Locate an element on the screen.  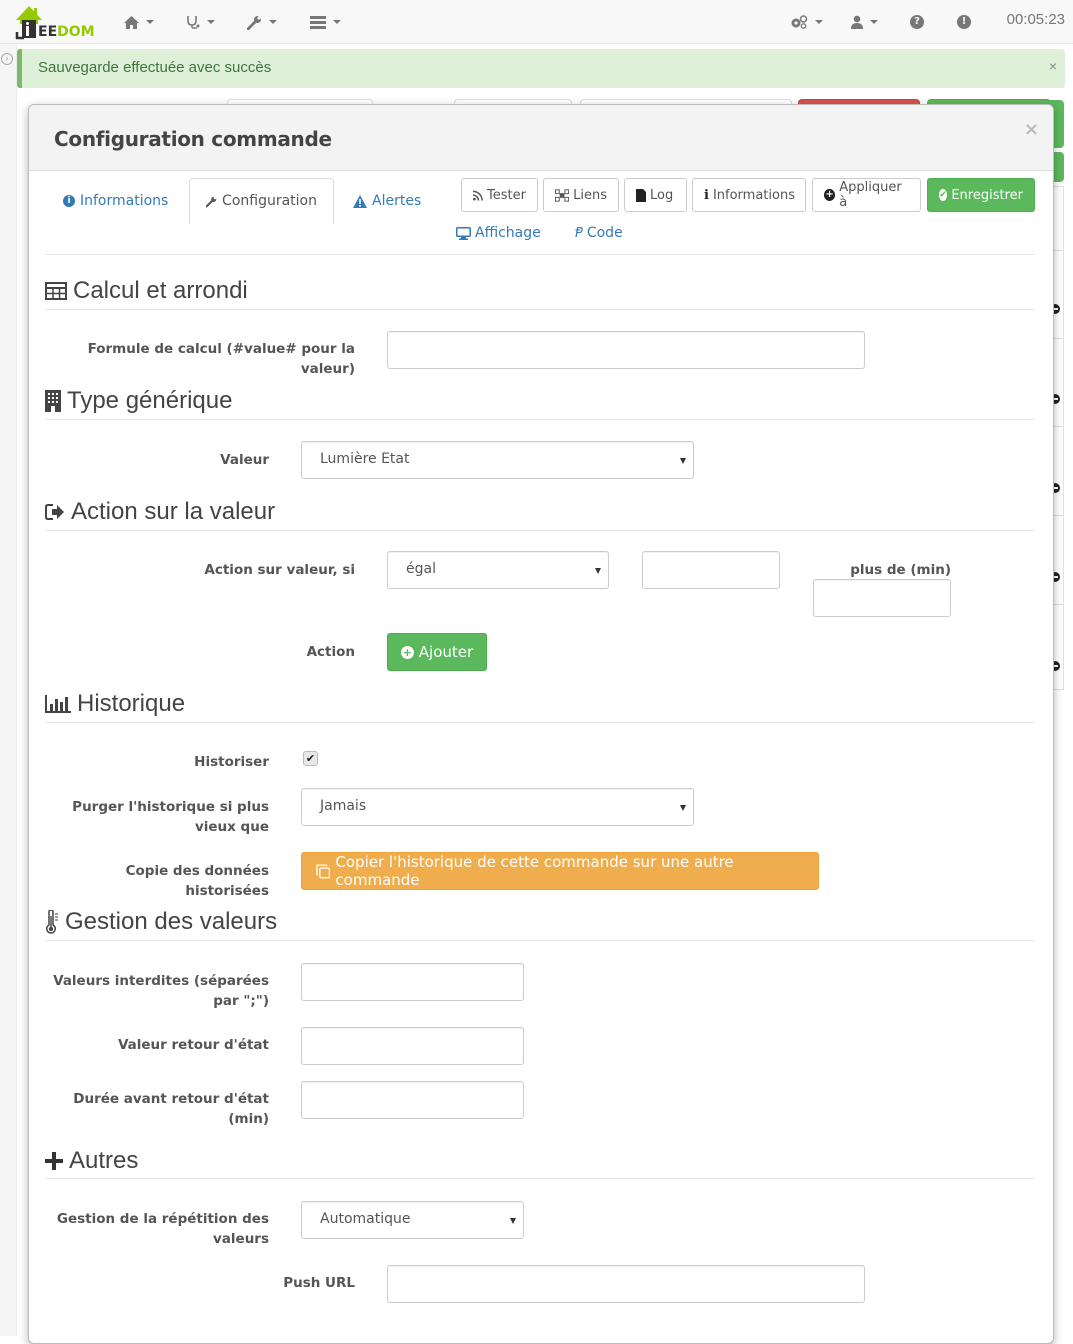
expand-sidebar-icon: › is located at coordinates (7, 59).